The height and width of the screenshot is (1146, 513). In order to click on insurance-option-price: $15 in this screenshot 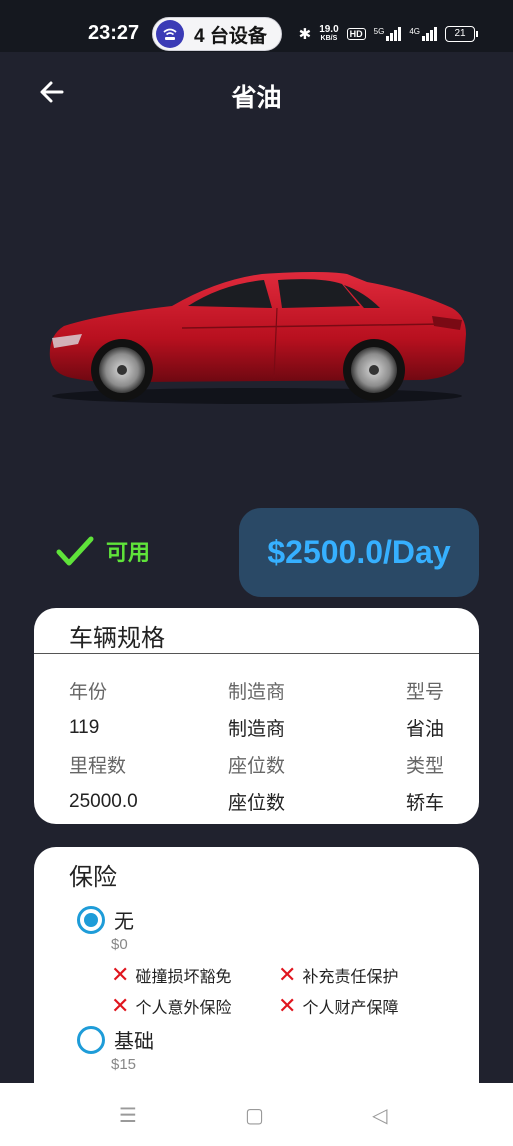, I will do `click(124, 1064)`.